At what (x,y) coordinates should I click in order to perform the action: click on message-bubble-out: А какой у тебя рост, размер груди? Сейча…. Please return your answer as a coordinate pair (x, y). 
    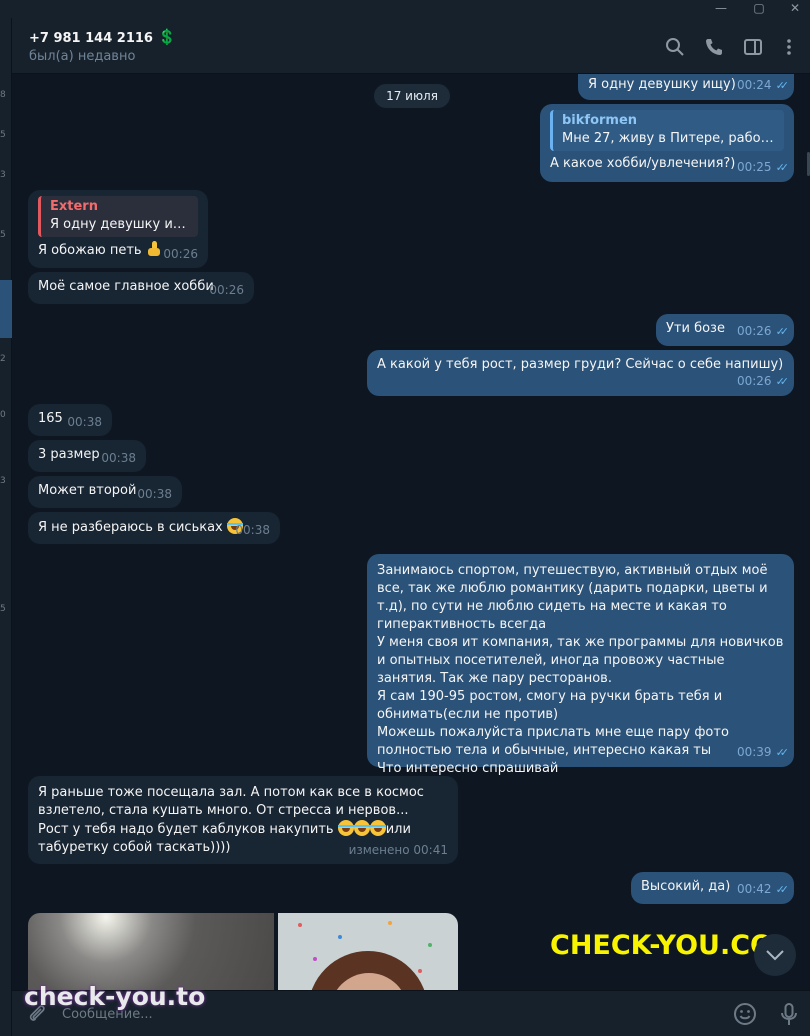
    Looking at the image, I should click on (580, 373).